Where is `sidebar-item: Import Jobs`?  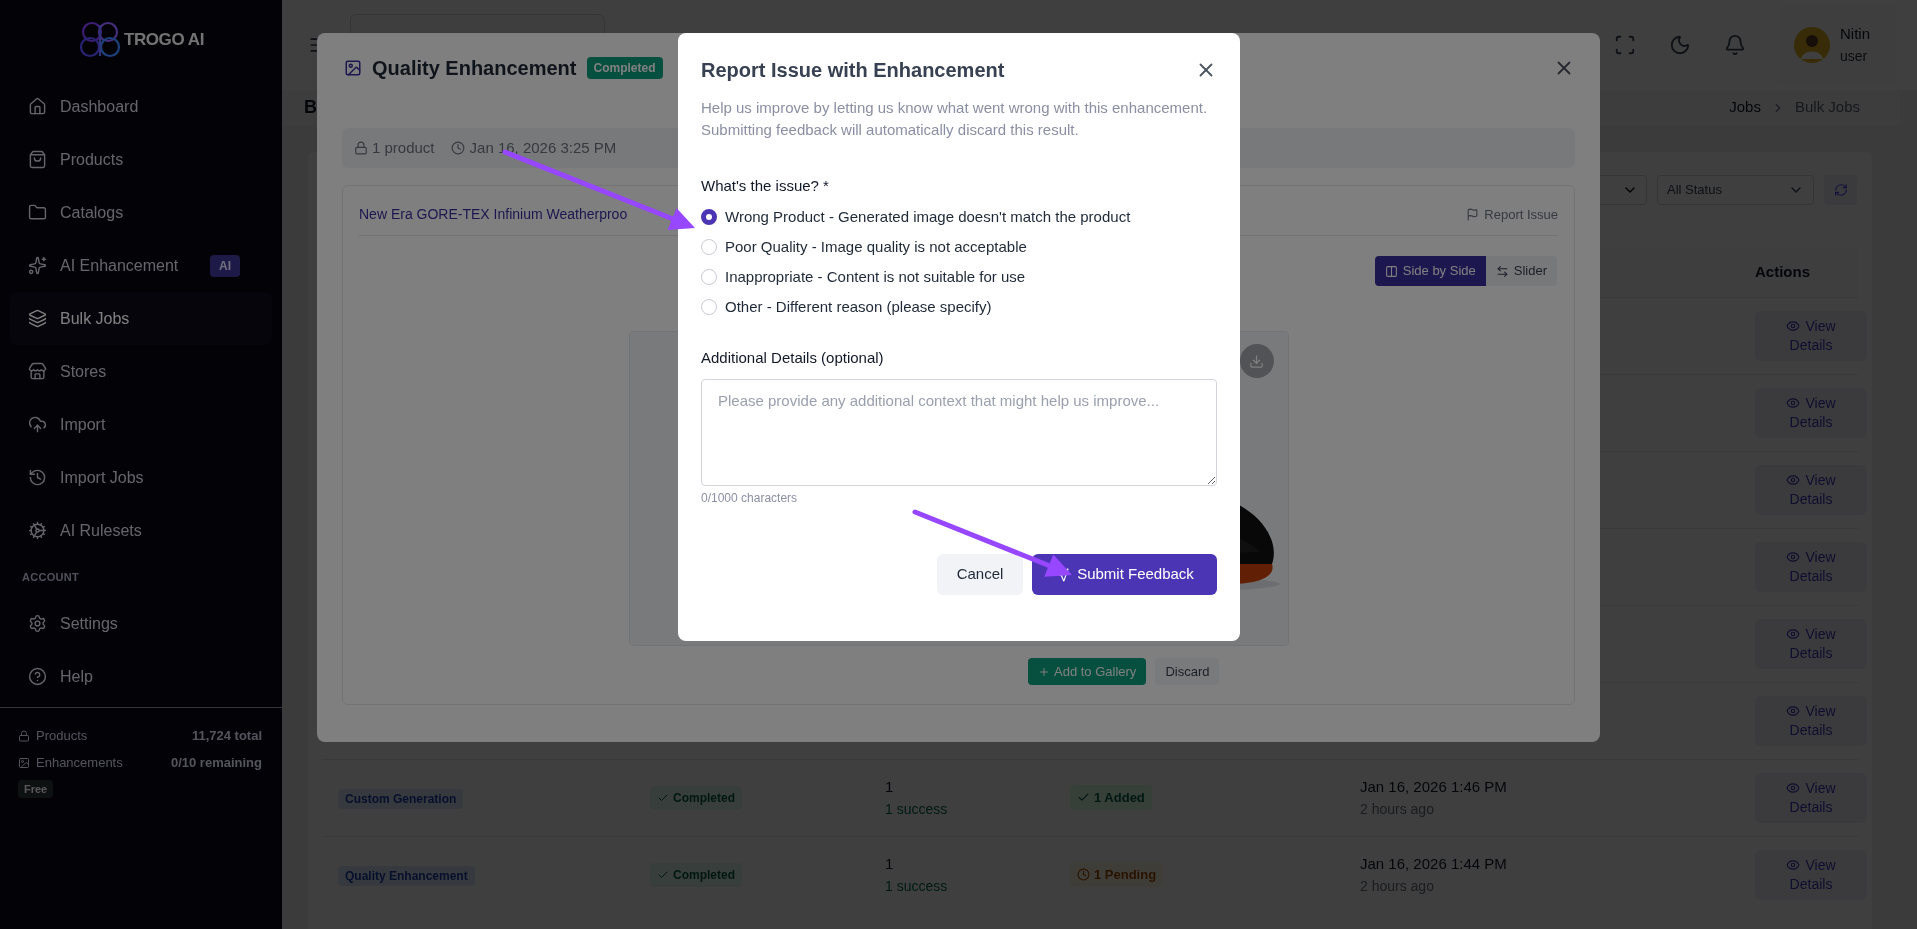
sidebar-item: Import Jobs is located at coordinates (141, 477).